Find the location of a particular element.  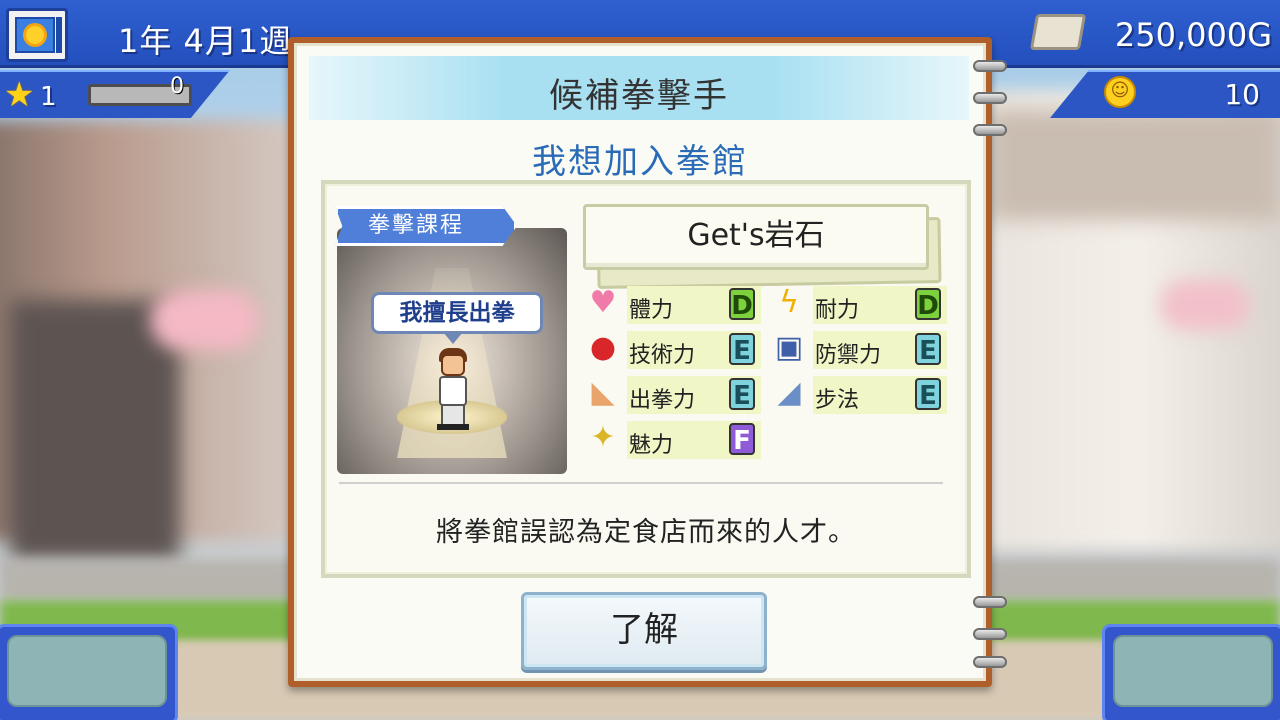

armor-icon: ▣ is located at coordinates (789, 347).